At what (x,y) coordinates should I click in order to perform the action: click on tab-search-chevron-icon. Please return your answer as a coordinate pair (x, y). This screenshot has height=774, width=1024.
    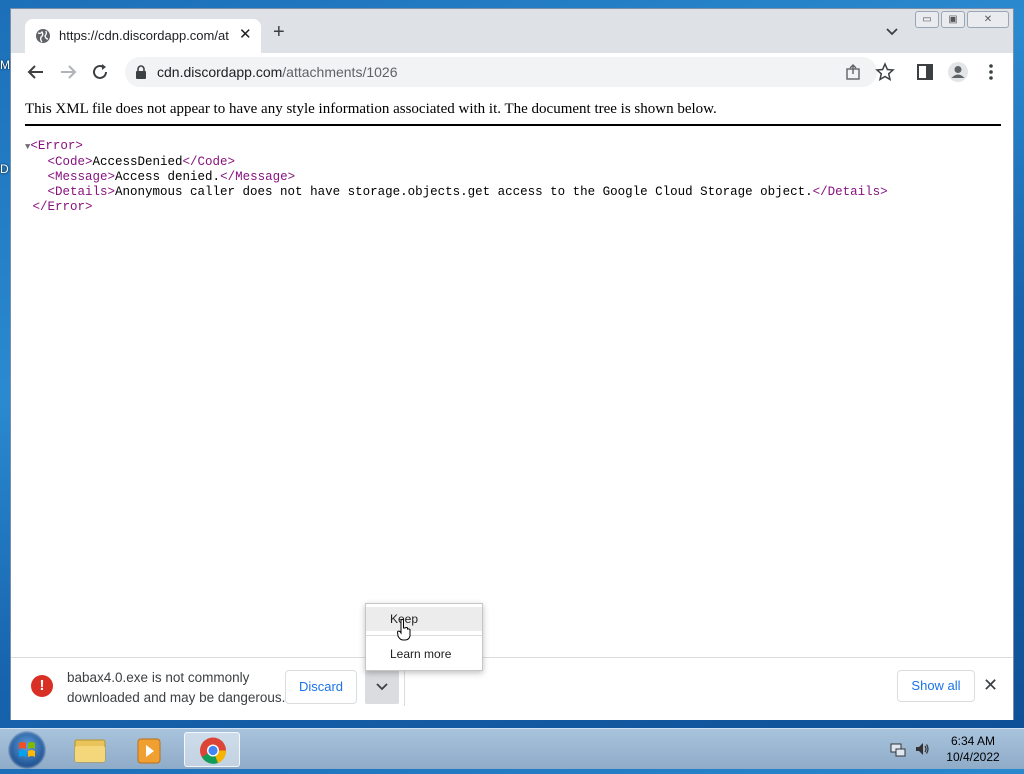
    Looking at the image, I should click on (892, 32).